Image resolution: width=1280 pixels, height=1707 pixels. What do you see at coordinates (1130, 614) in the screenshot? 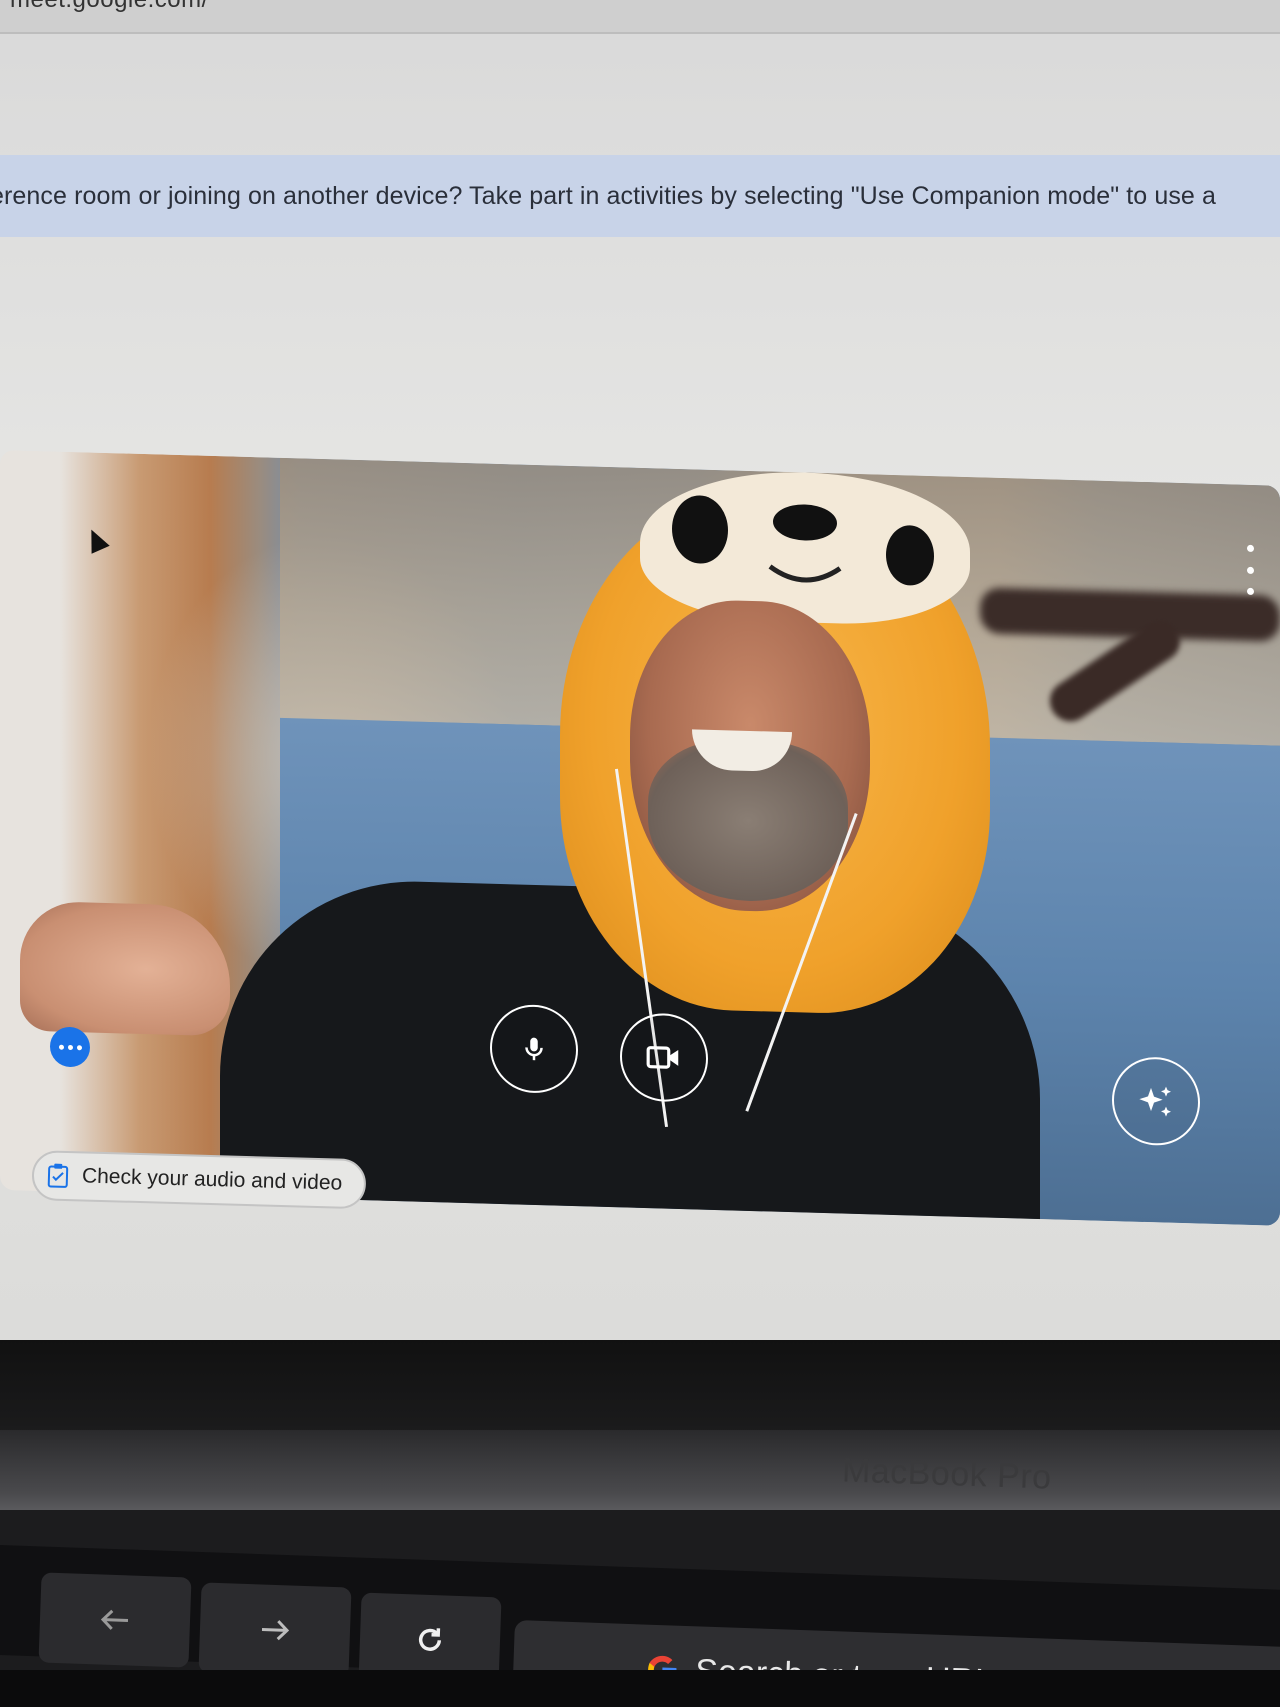
I see `ceiling-fan` at bounding box center [1130, 614].